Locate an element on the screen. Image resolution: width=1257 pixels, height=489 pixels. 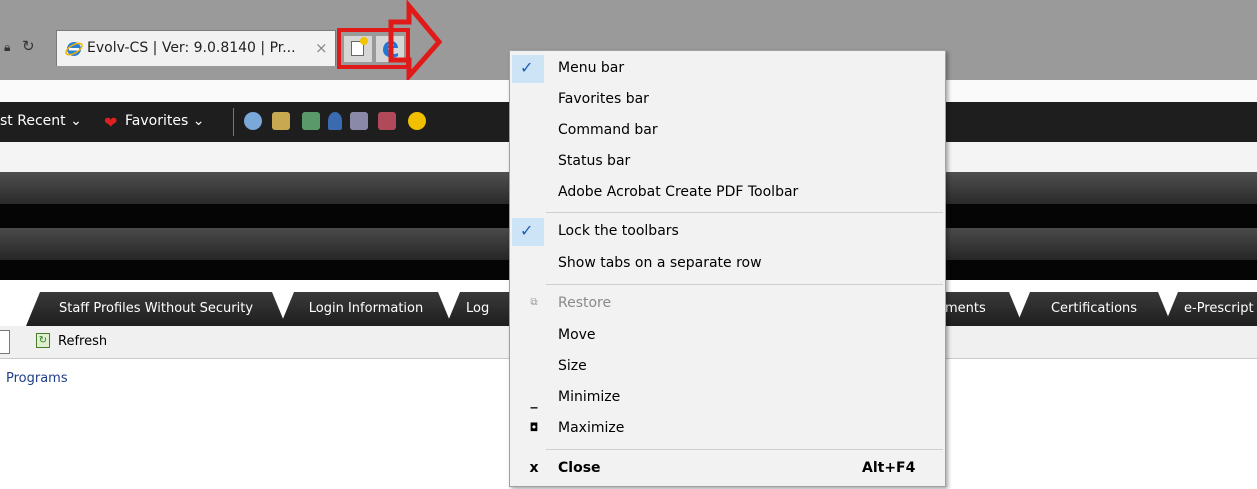
menu-item-tabs-separate-row: Show tabs on a separate row is located at coordinates (727, 264).